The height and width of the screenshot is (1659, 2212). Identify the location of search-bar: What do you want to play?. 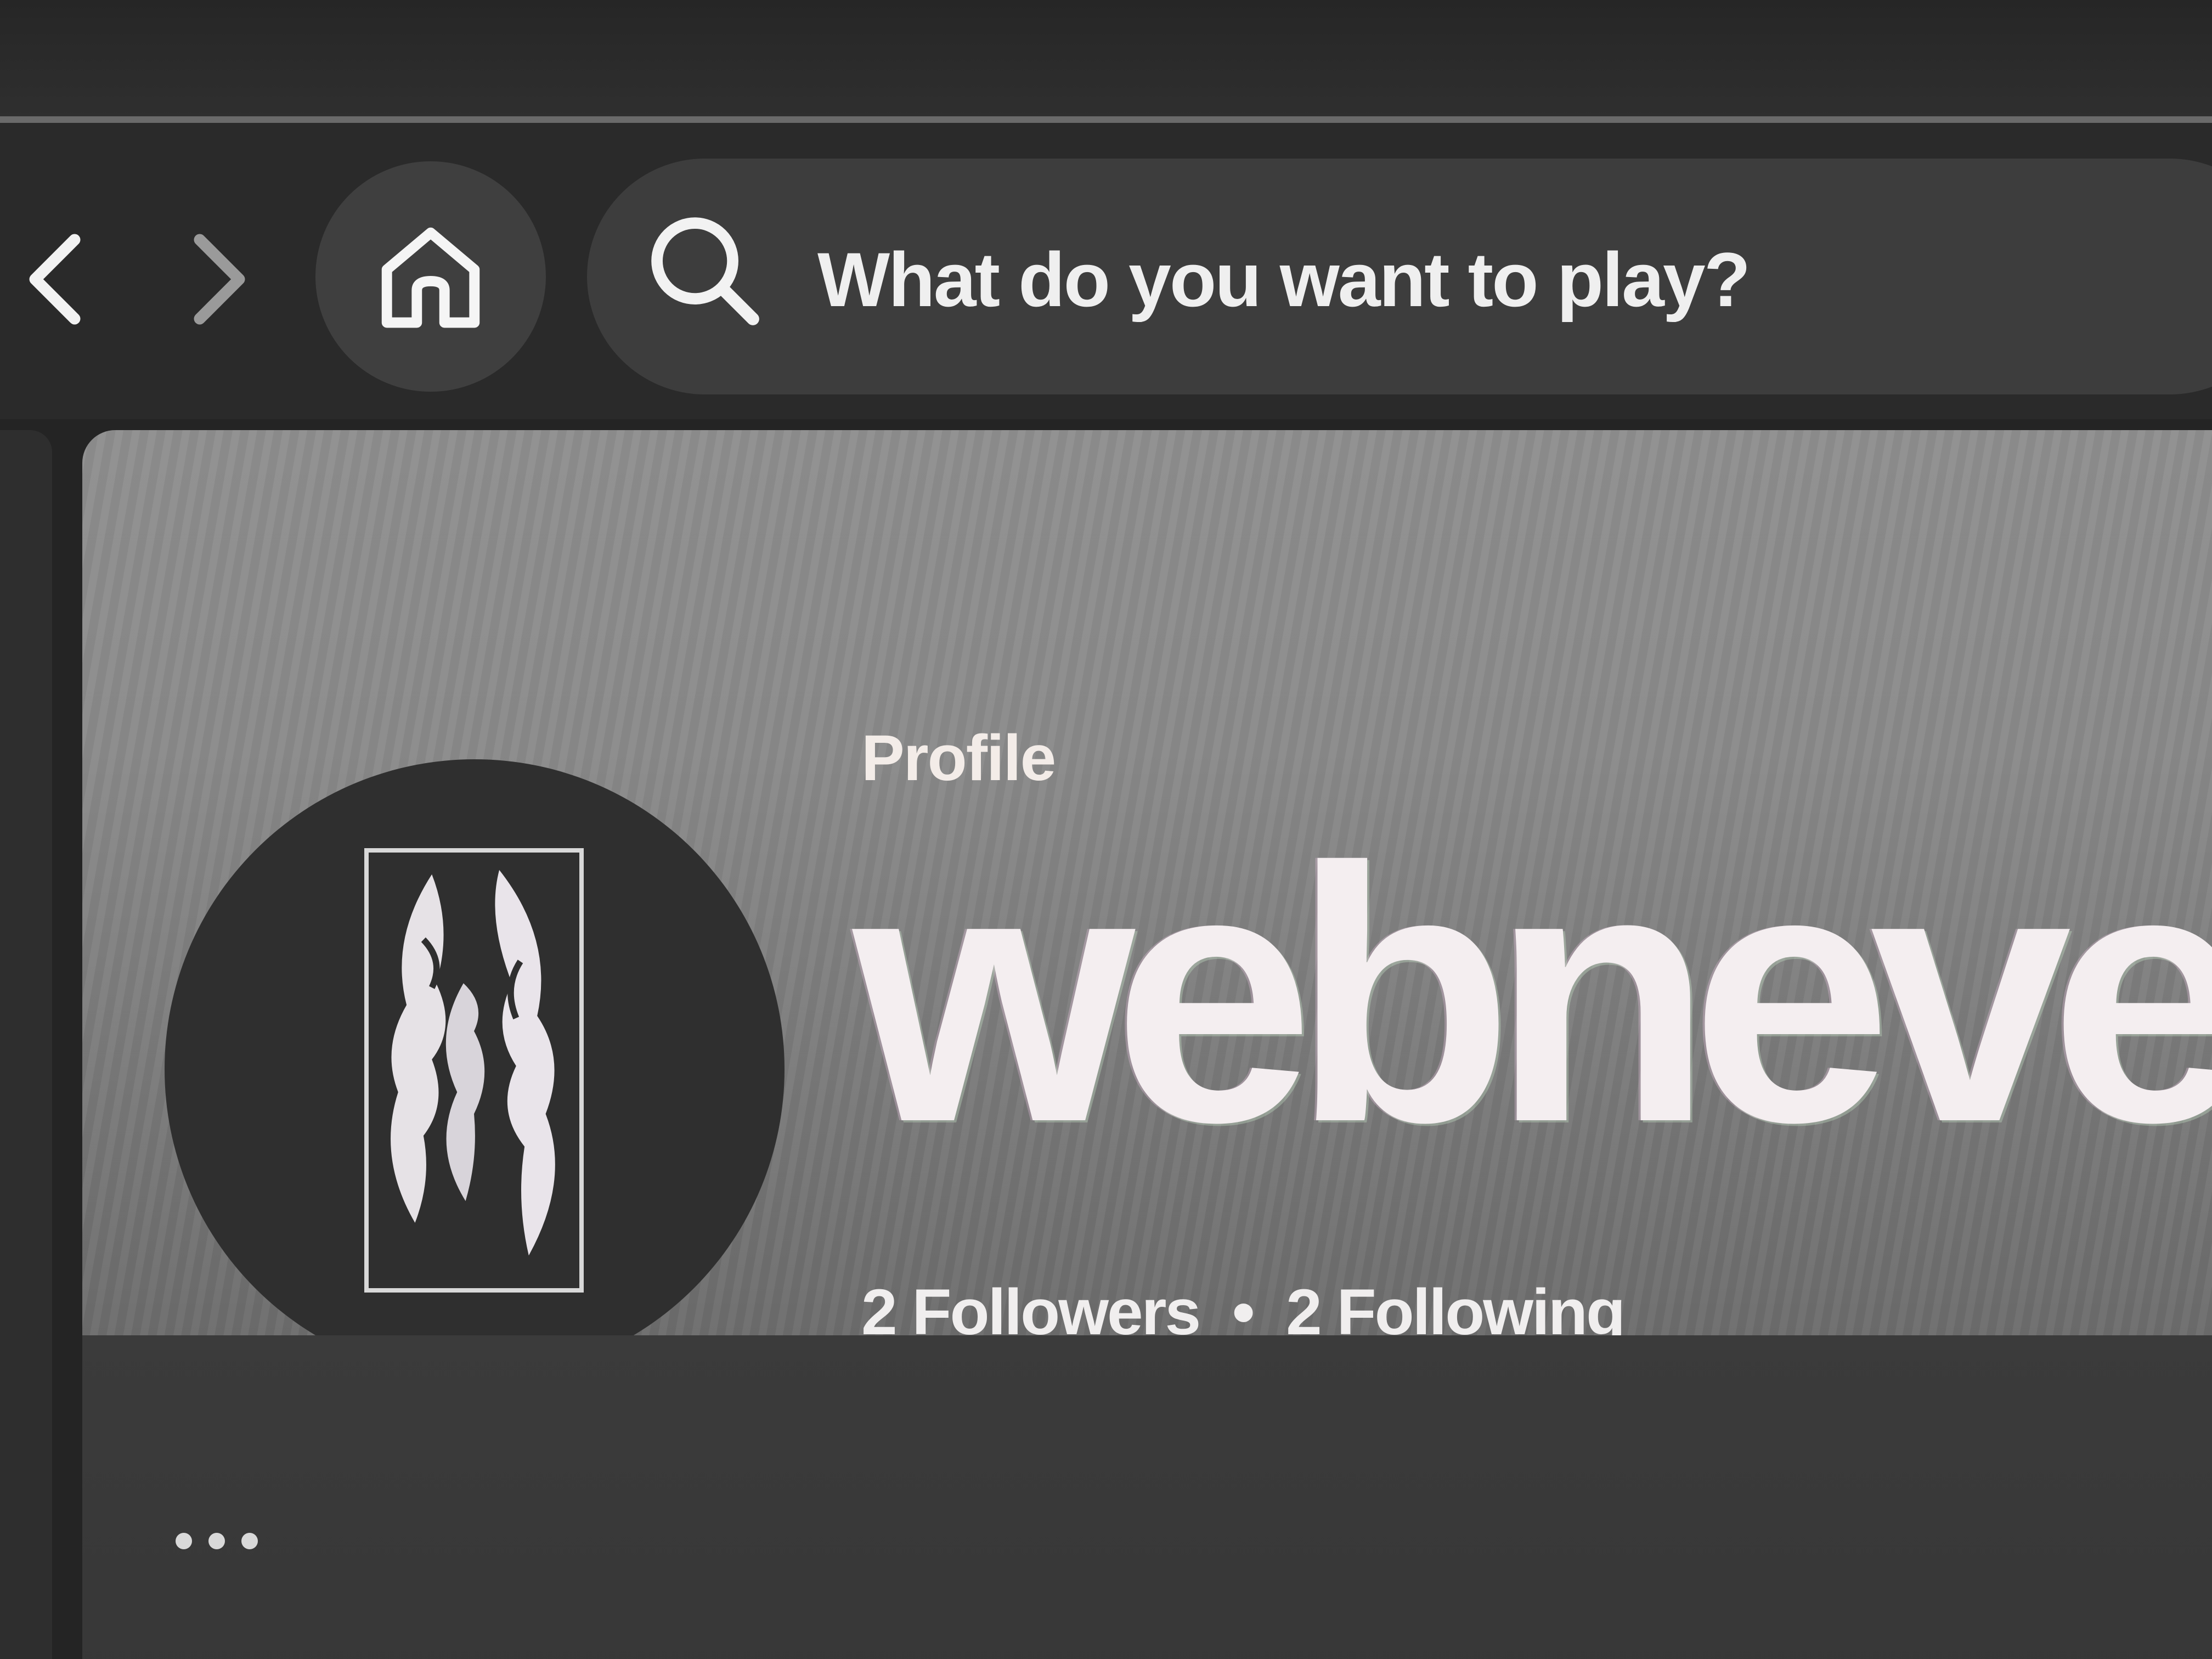
(1400, 276).